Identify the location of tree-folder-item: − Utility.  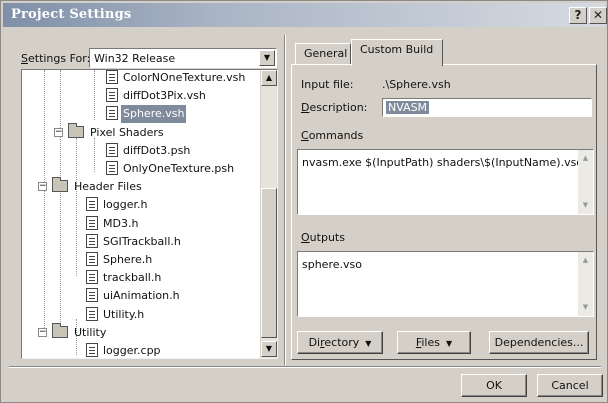
(73, 332).